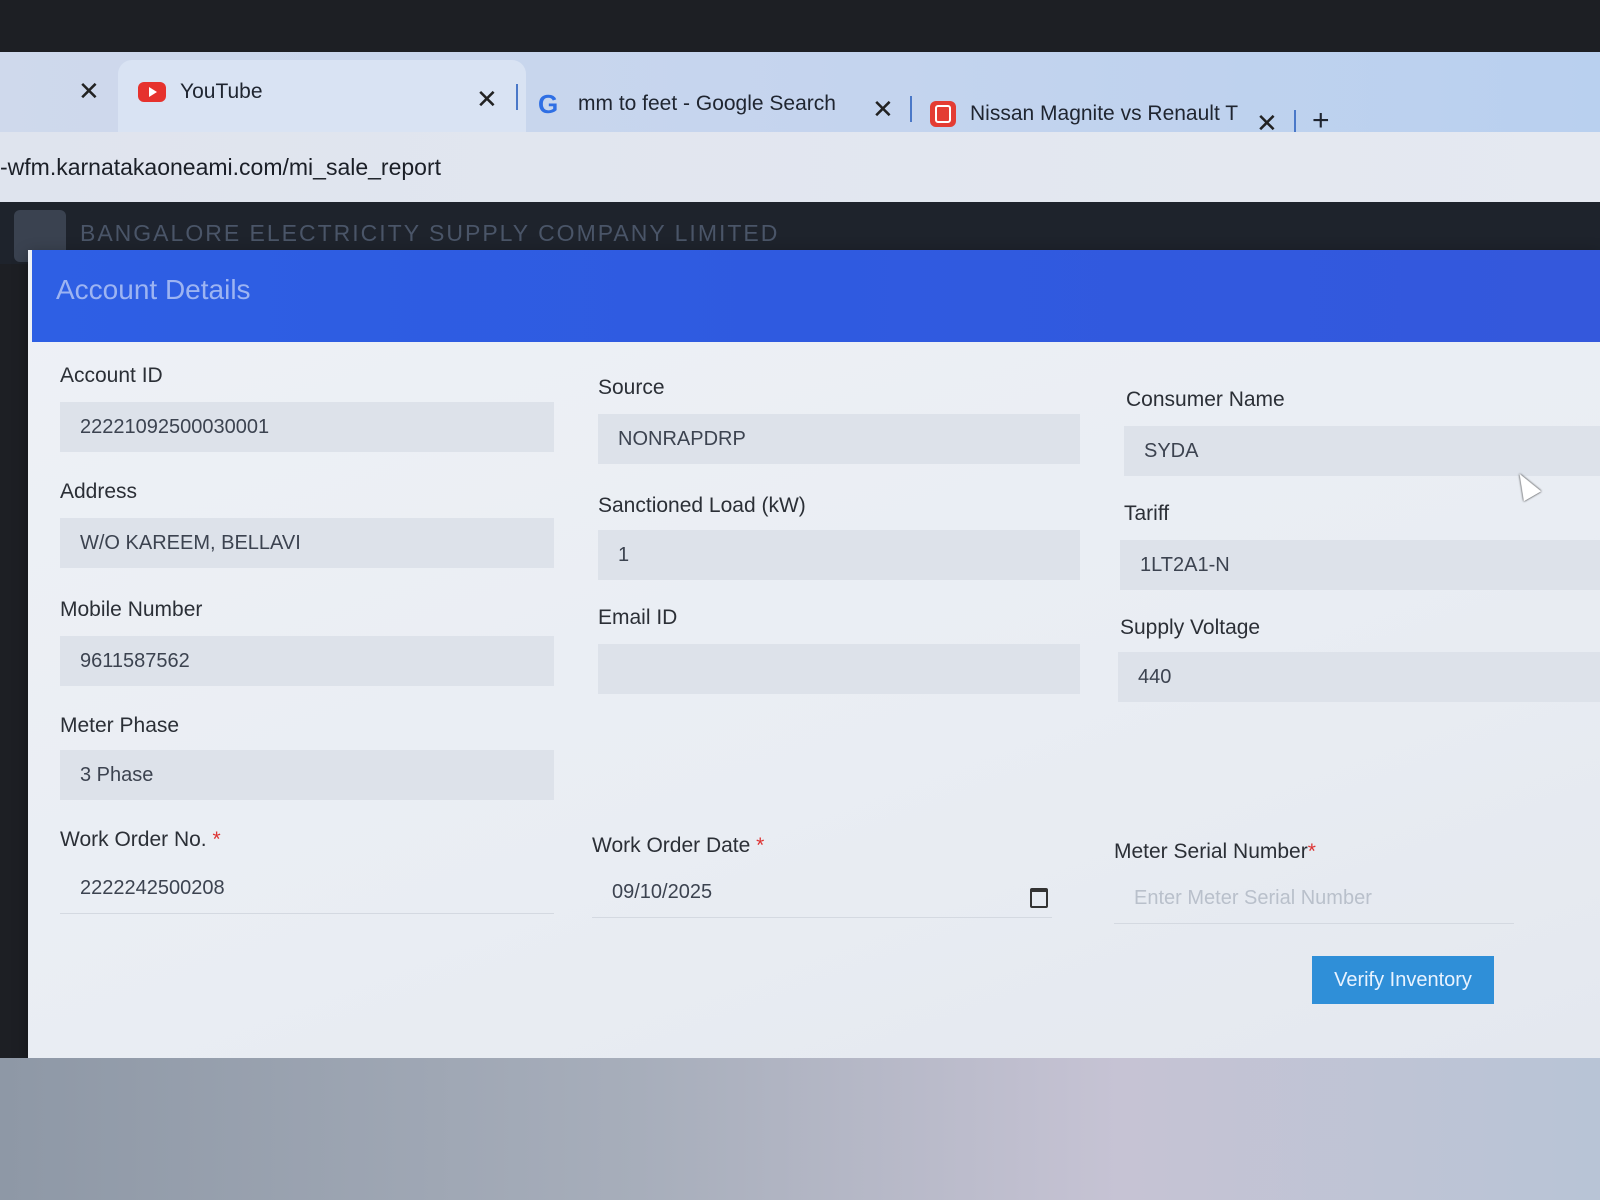 The width and height of the screenshot is (1600, 1200). I want to click on account-id-field: 22221092500030001, so click(307, 427).